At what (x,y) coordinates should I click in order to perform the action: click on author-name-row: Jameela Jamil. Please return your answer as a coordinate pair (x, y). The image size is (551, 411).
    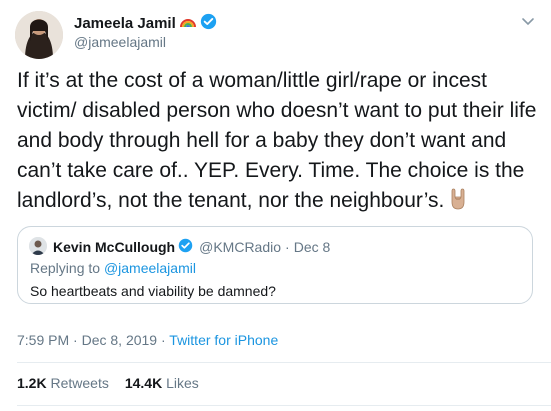
    Looking at the image, I should click on (145, 23).